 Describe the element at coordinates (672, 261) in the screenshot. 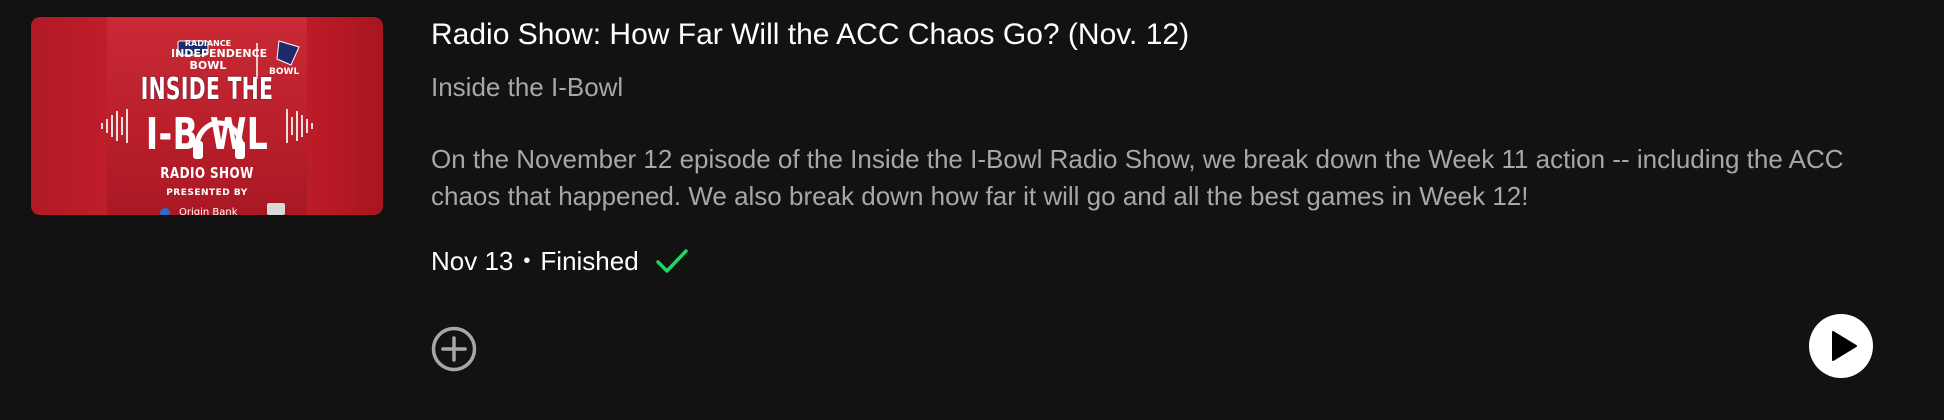

I see `check-icon` at that location.